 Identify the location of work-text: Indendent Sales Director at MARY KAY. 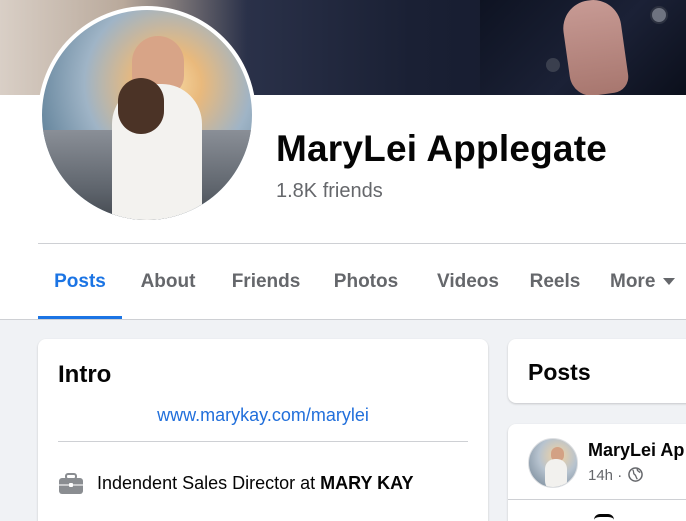
(255, 483).